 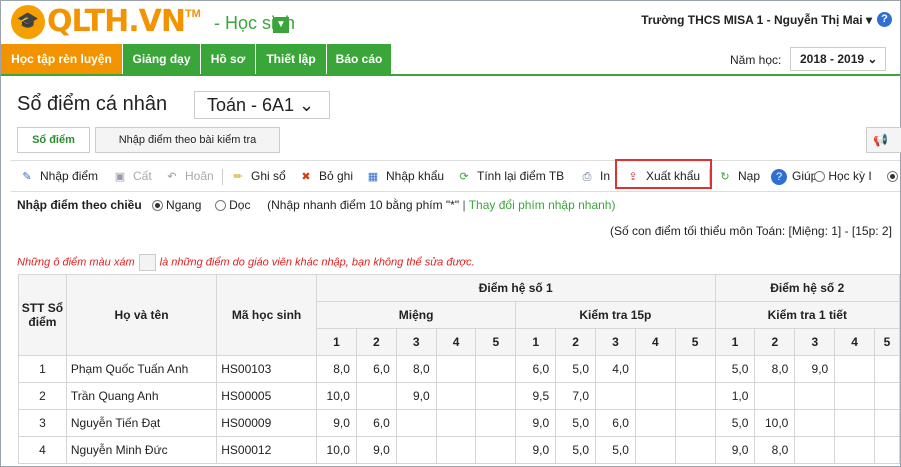 I want to click on kt15p-header: Kiểm tra 15p, so click(x=615, y=315).